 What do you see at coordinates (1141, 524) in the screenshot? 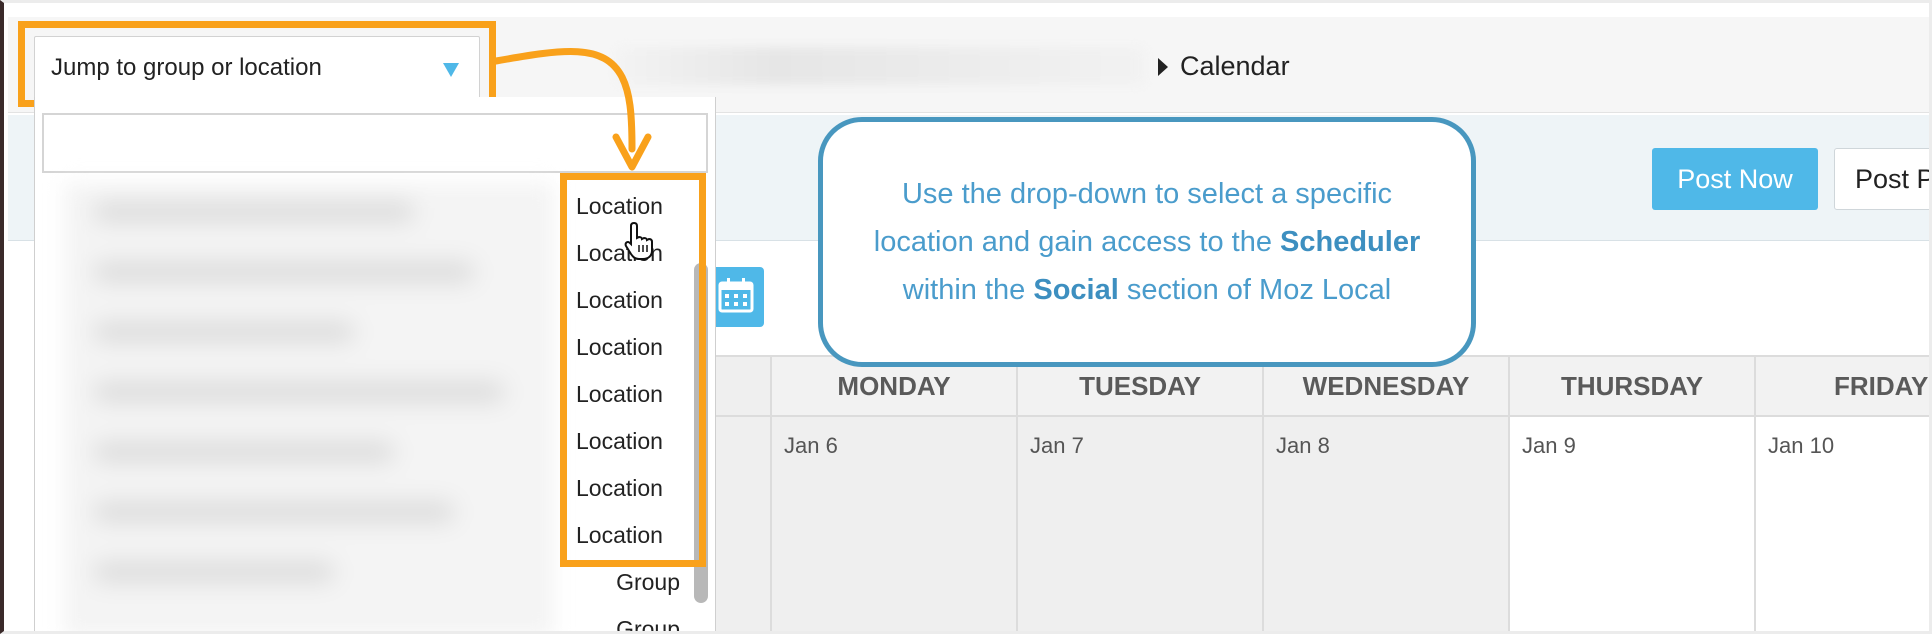
I see `day-cell-tuesday: Jan 7` at bounding box center [1141, 524].